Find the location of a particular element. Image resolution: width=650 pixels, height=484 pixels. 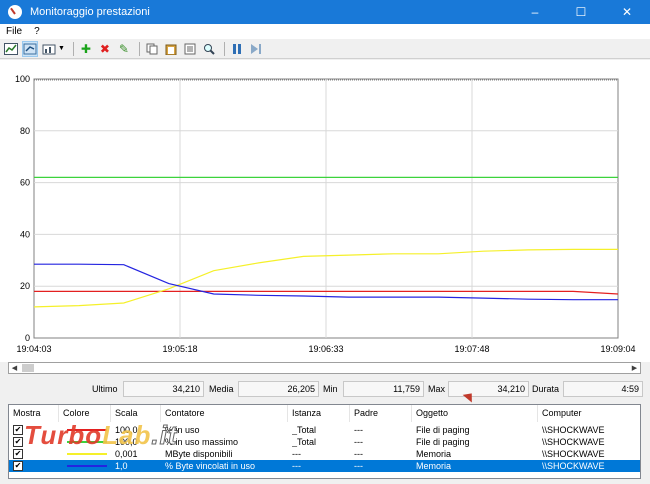

toolbar: ▼ ✚ ✖ ✎ is located at coordinates (325, 49).